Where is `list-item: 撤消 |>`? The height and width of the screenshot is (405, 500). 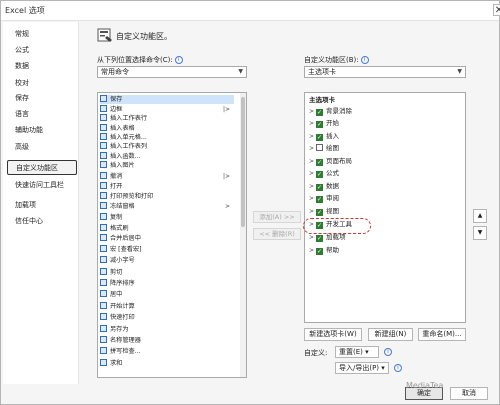 list-item: 撤消 |> is located at coordinates (167, 176).